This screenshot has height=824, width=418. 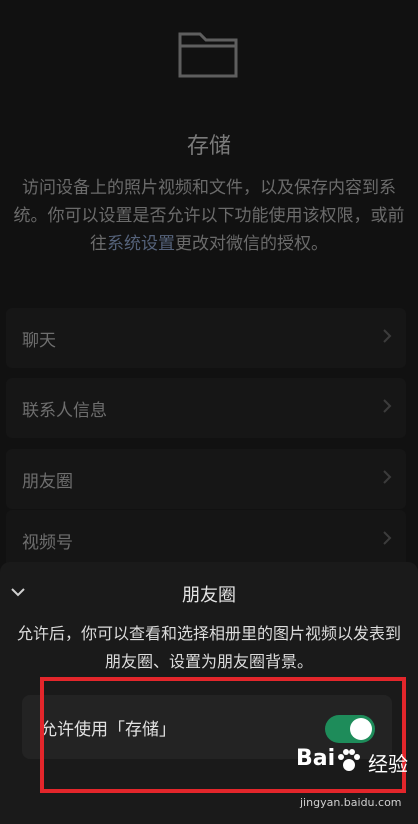 What do you see at coordinates (208, 146) in the screenshot?
I see `page-title: 存储` at bounding box center [208, 146].